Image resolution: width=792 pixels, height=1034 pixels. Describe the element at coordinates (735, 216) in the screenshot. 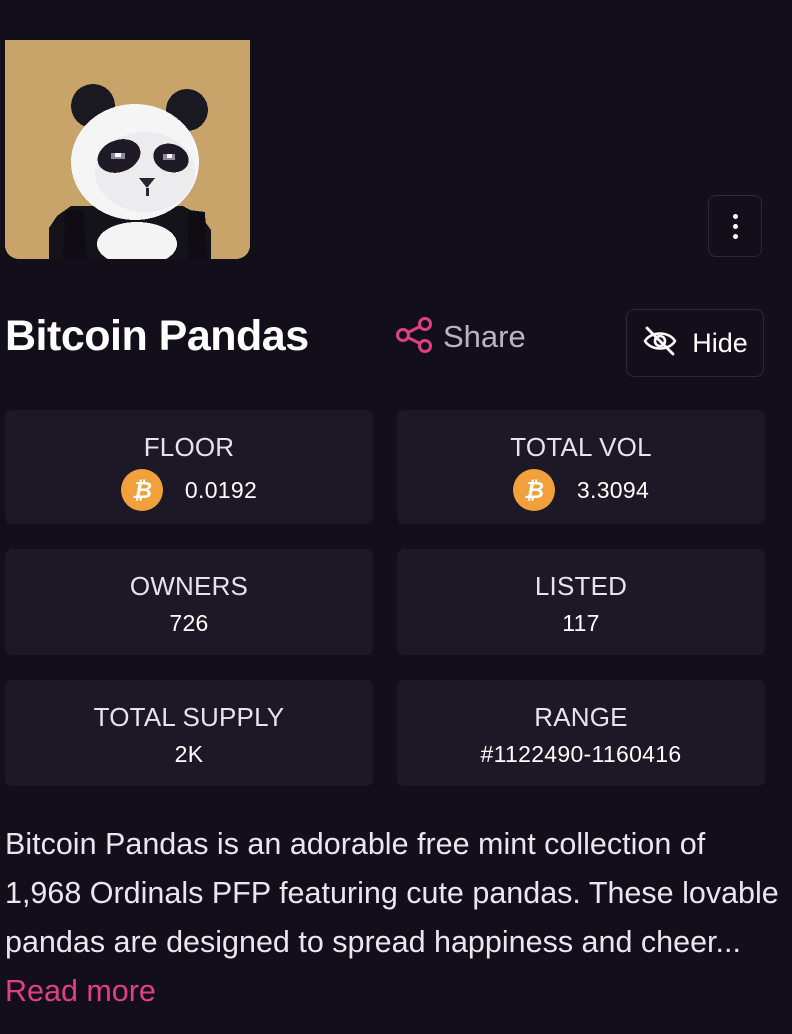

I see `vertical-dots-icon` at that location.